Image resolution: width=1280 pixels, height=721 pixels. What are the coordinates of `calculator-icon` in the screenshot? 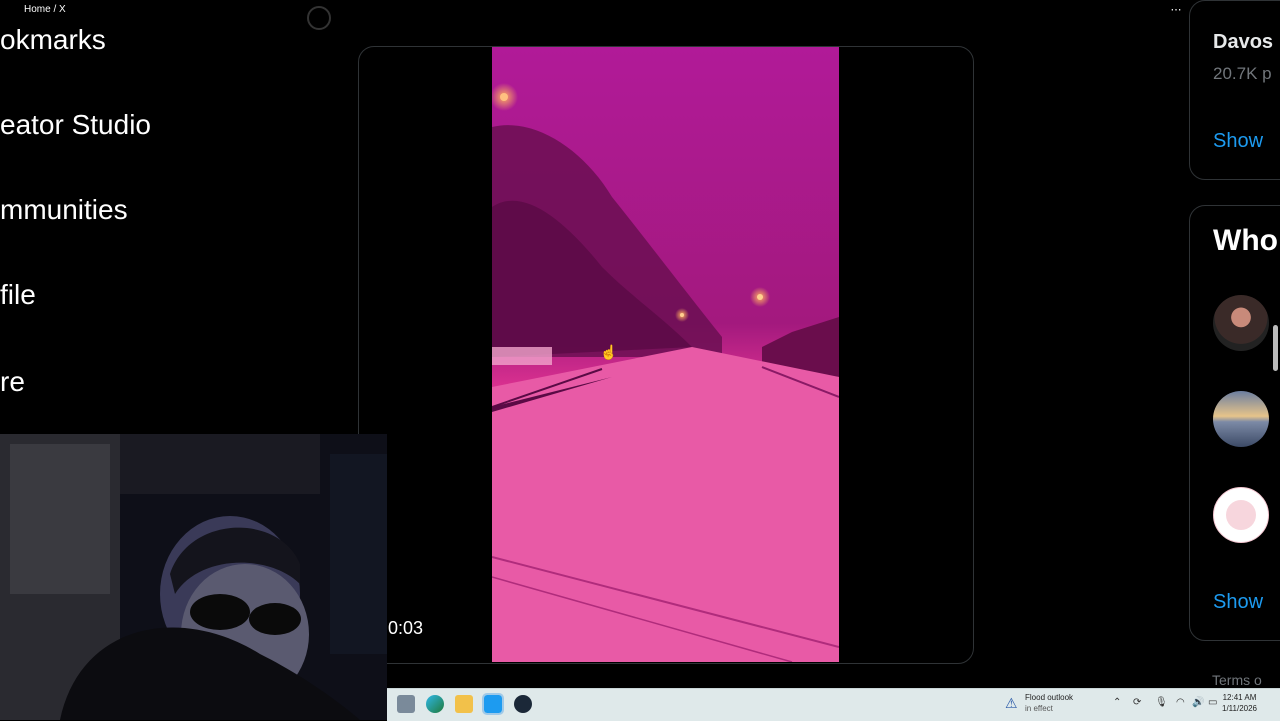 It's located at (406, 704).